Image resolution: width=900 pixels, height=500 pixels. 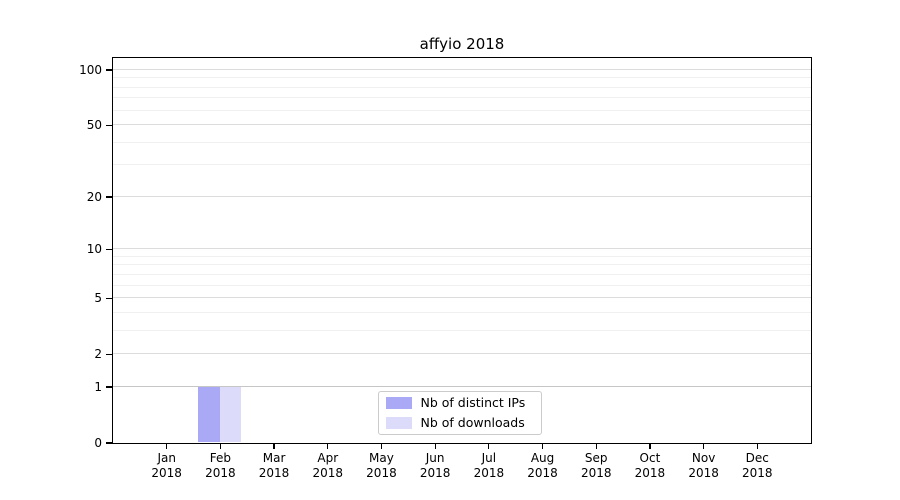 What do you see at coordinates (274, 458) in the screenshot?
I see `x-tick-month: Mar` at bounding box center [274, 458].